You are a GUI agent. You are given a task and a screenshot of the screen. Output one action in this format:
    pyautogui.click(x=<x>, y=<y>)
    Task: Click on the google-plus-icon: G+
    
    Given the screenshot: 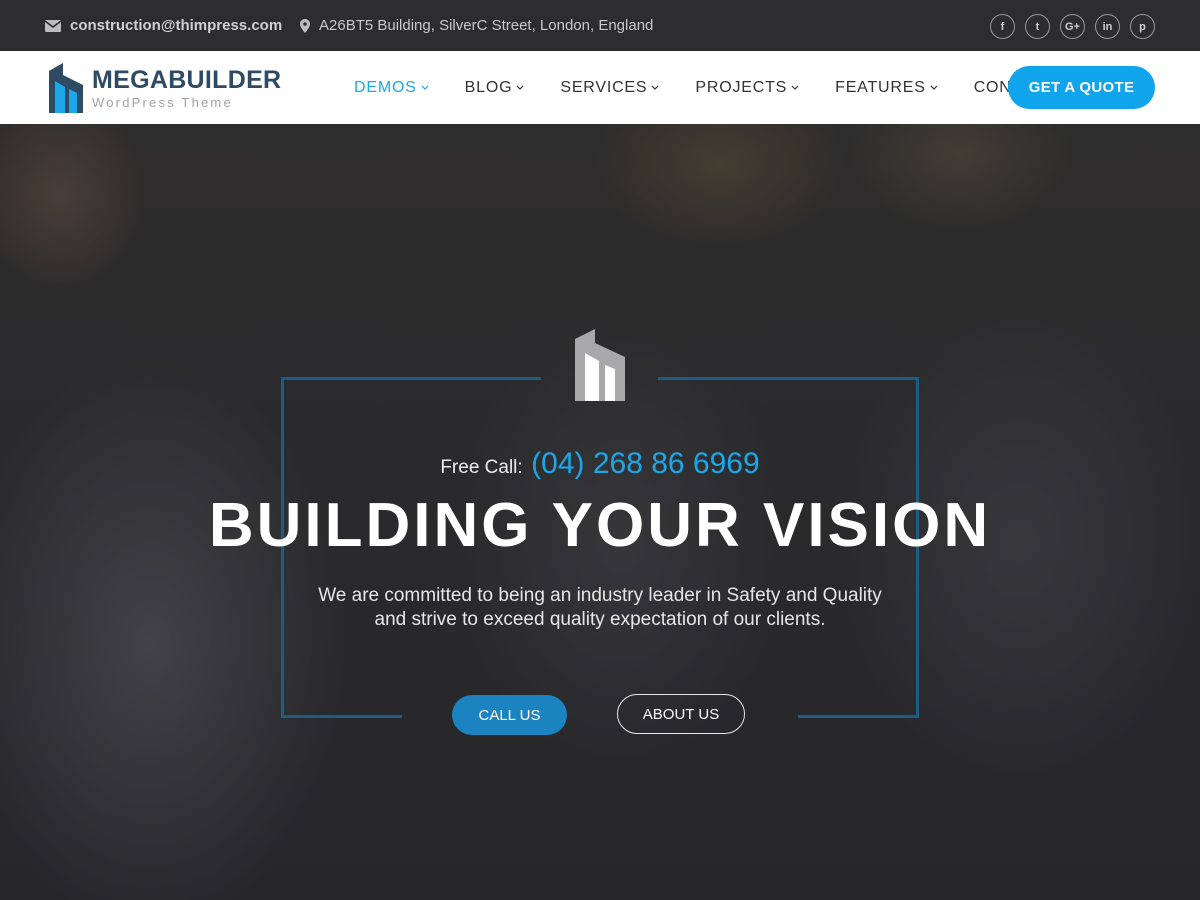 What is the action you would take?
    pyautogui.click(x=1072, y=26)
    